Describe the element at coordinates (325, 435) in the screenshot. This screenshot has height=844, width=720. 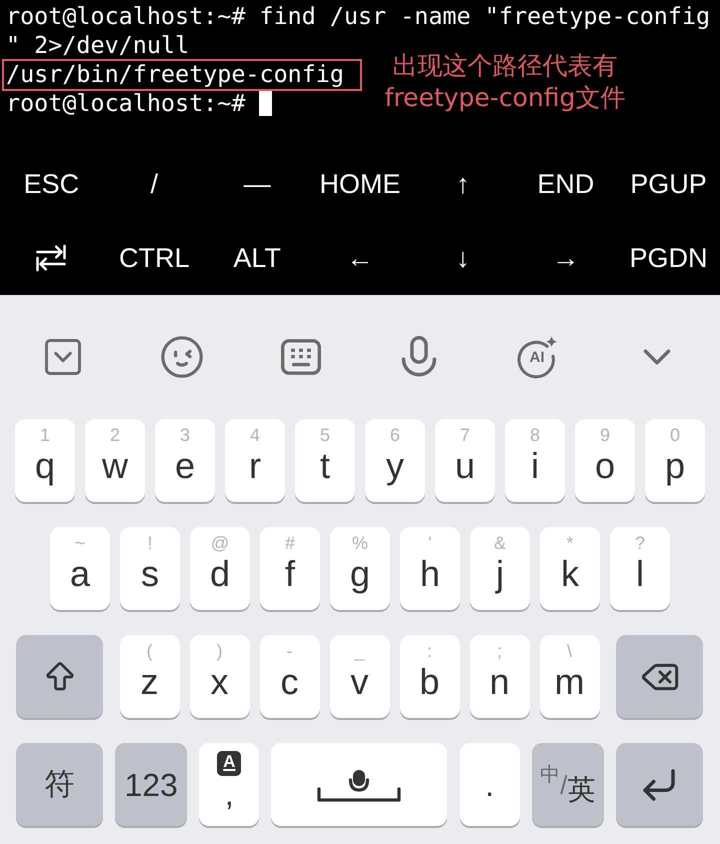
I see `key-hint: 5` at that location.